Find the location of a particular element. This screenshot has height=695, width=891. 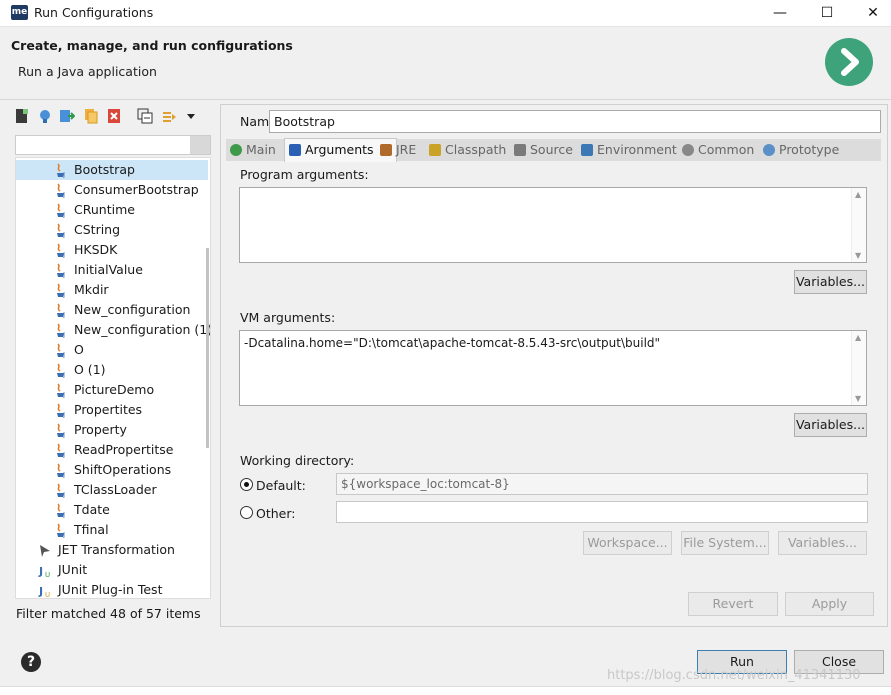

program-args-scrollbar: ▲ ▼ is located at coordinates (858, 225).